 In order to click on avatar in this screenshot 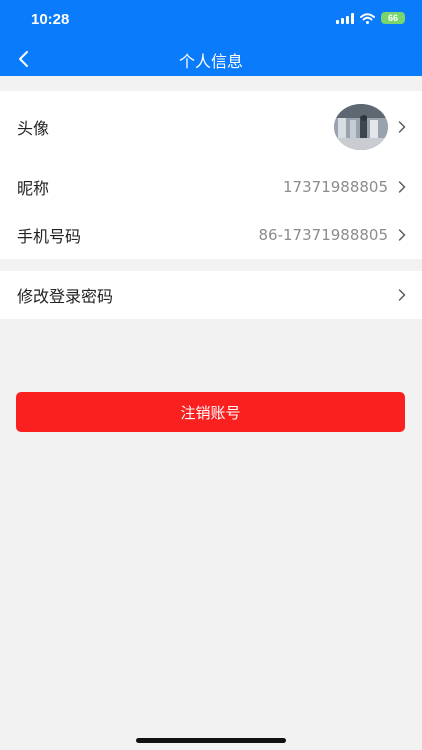, I will do `click(361, 127)`.